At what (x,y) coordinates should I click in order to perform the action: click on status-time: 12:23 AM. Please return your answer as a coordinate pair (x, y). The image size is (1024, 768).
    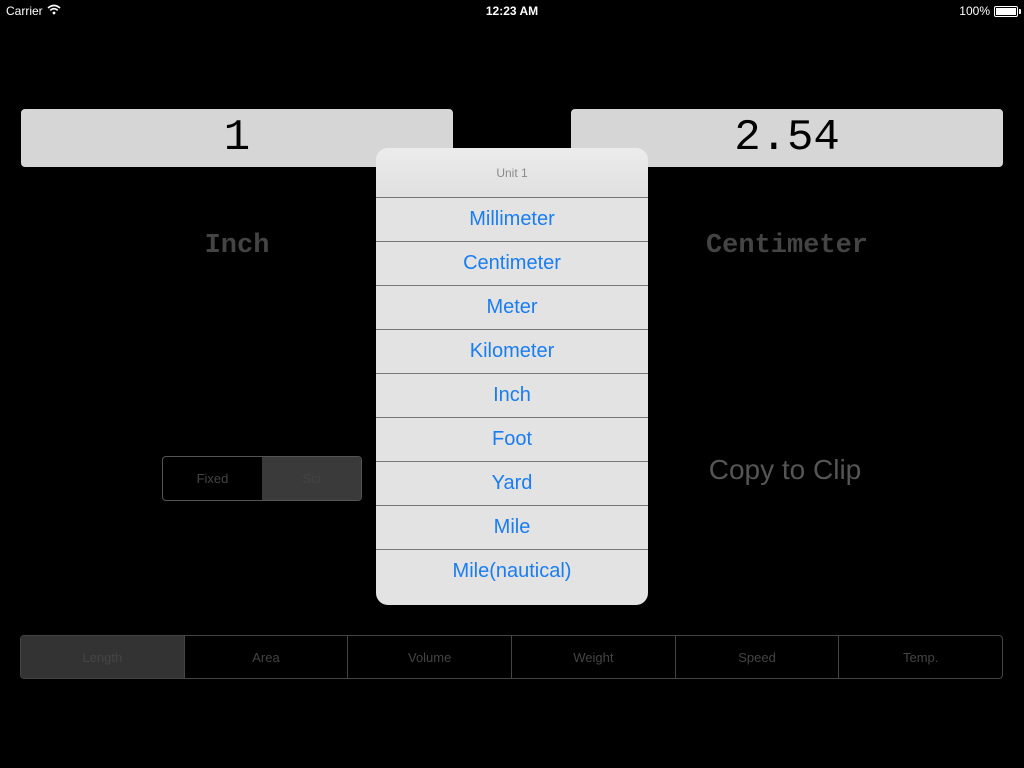
    Looking at the image, I should click on (512, 11).